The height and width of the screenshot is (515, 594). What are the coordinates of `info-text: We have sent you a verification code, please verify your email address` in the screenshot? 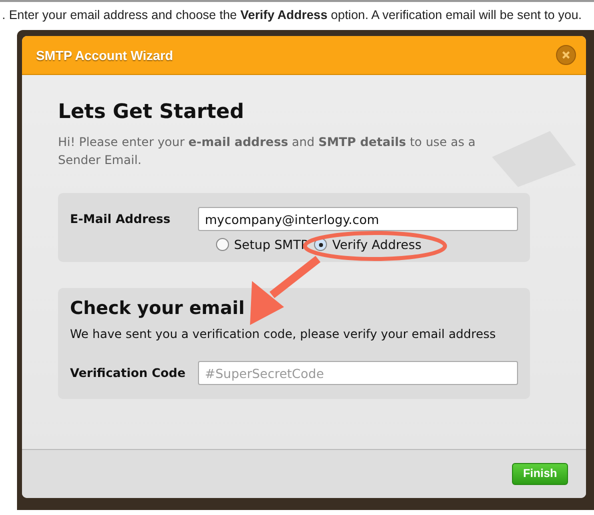 It's located at (283, 334).